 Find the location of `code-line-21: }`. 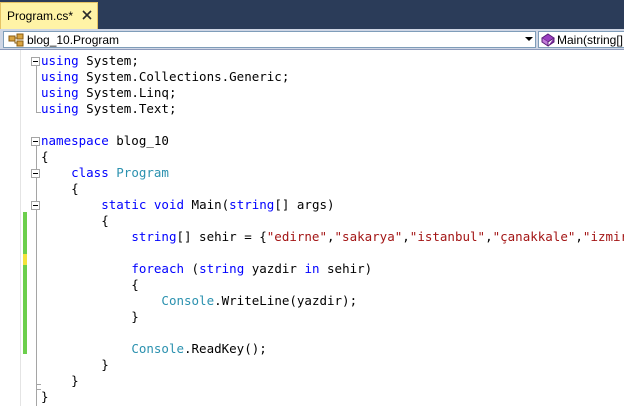

code-line-21: } is located at coordinates (60, 380).